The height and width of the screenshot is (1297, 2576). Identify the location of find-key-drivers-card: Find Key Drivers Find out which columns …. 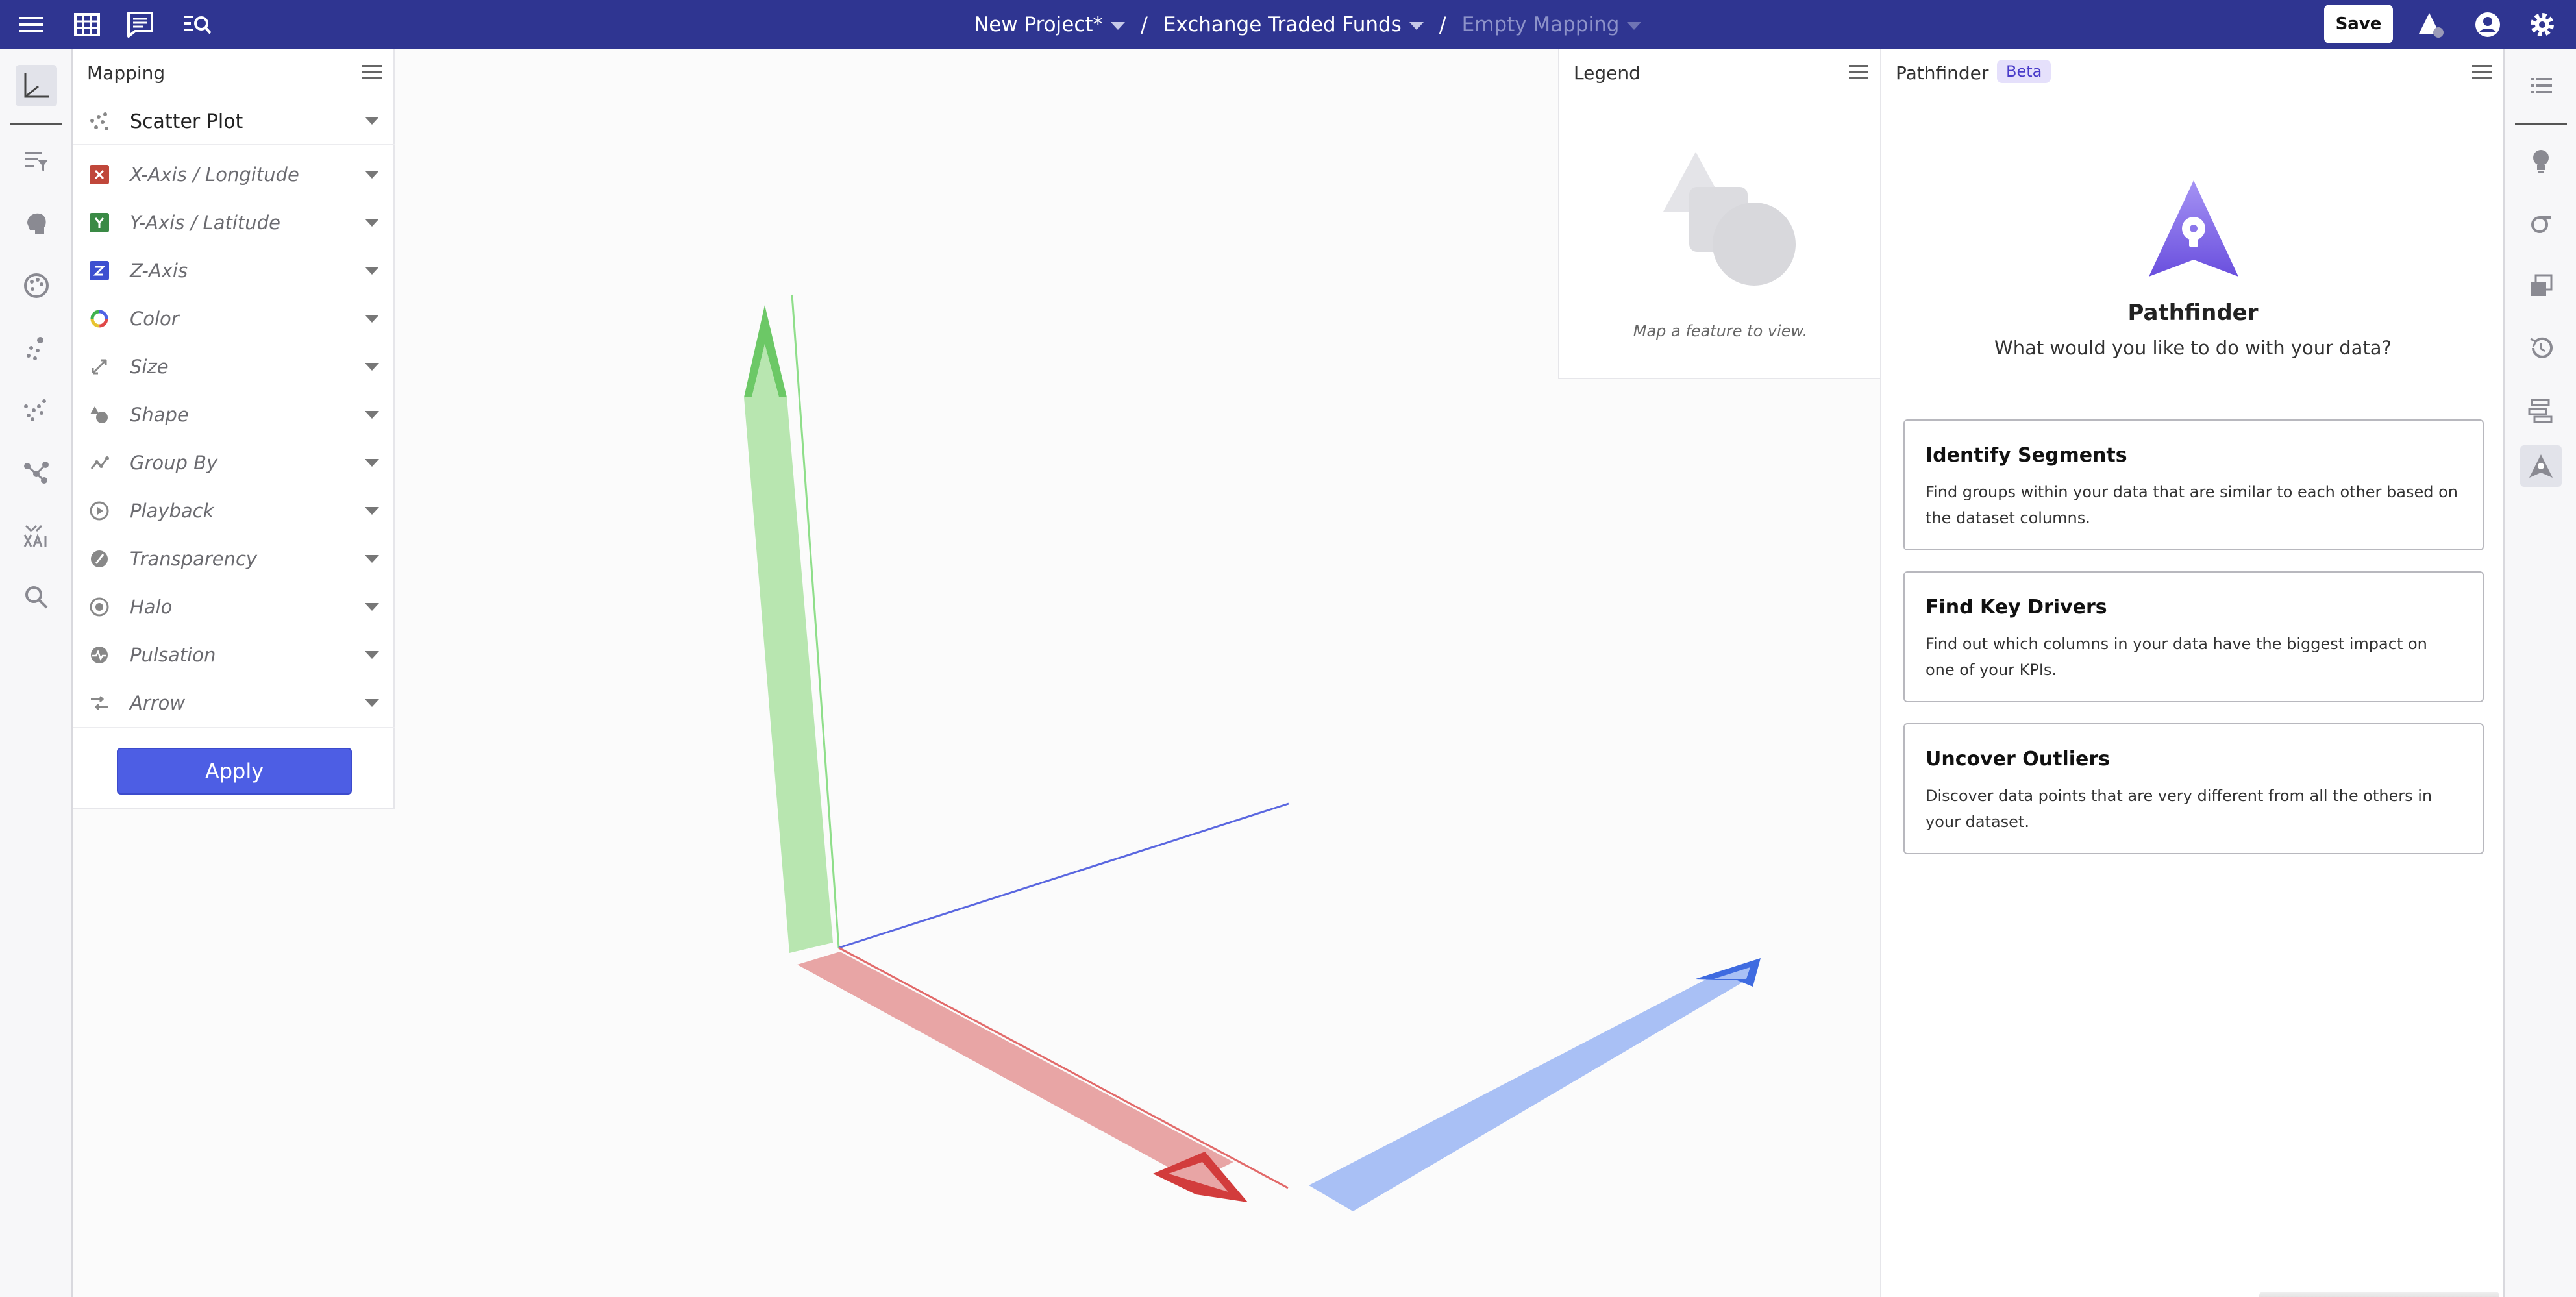
(2193, 636).